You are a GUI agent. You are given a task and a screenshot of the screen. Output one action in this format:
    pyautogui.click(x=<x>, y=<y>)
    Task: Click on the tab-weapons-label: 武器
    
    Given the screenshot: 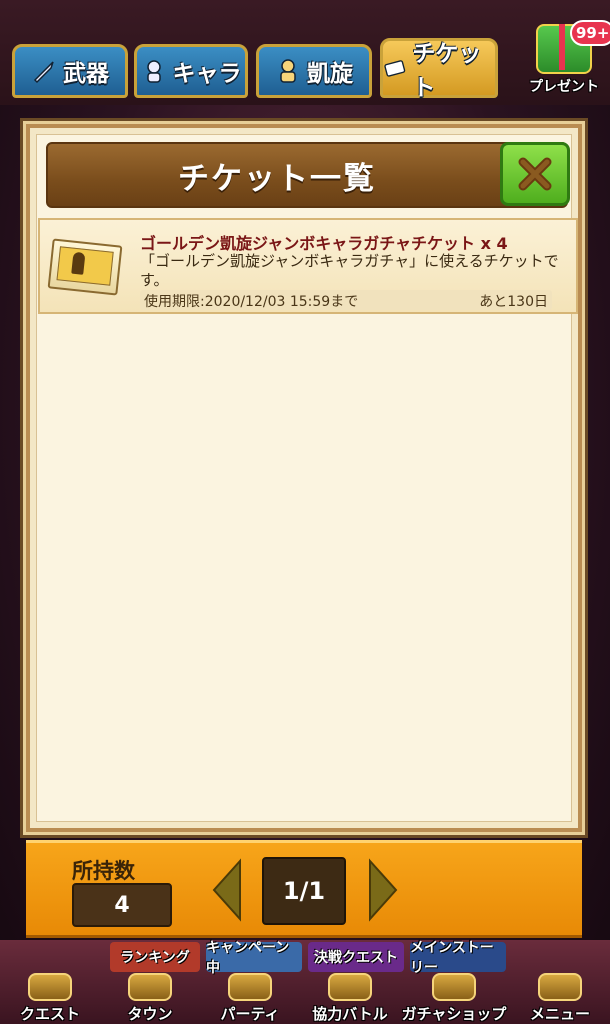 What is the action you would take?
    pyautogui.click(x=86, y=74)
    